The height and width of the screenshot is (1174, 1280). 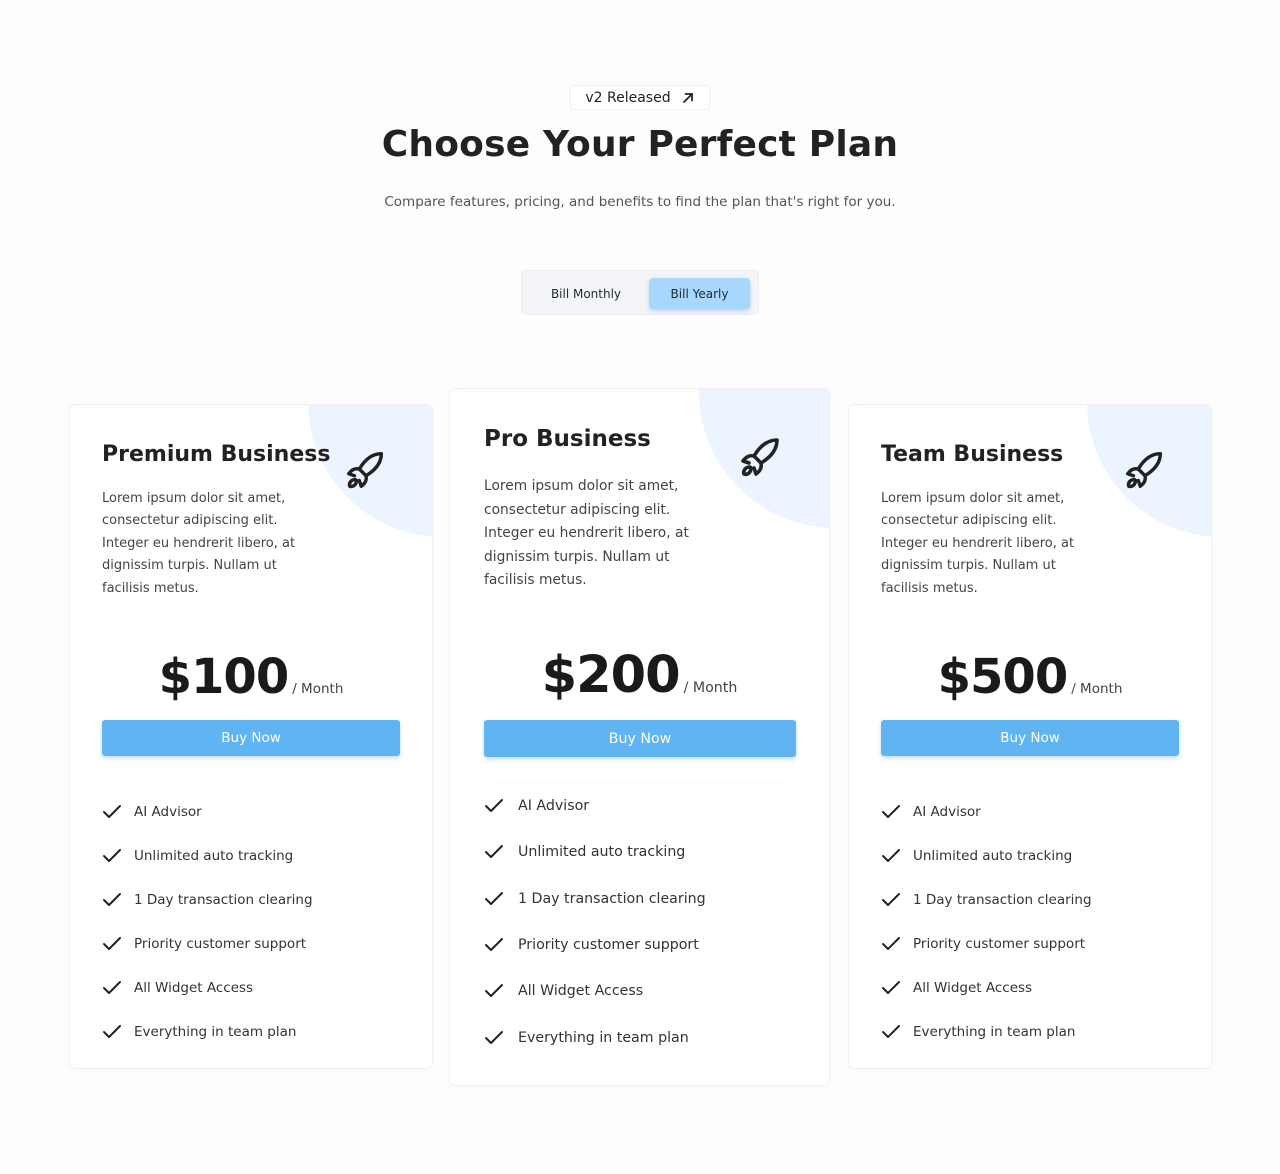 What do you see at coordinates (628, 97) in the screenshot?
I see `release-badge-label: v2 Released` at bounding box center [628, 97].